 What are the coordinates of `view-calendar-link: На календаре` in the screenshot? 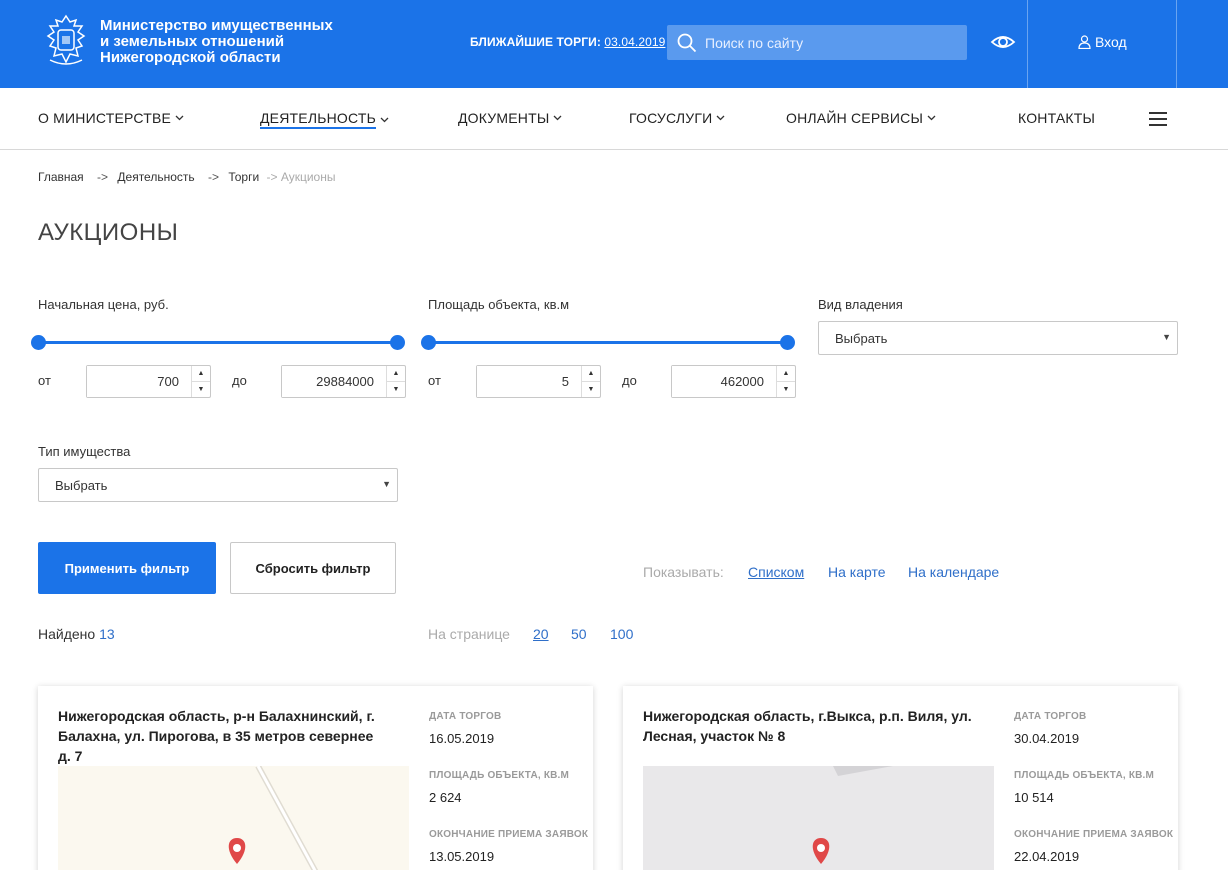 It's located at (953, 572).